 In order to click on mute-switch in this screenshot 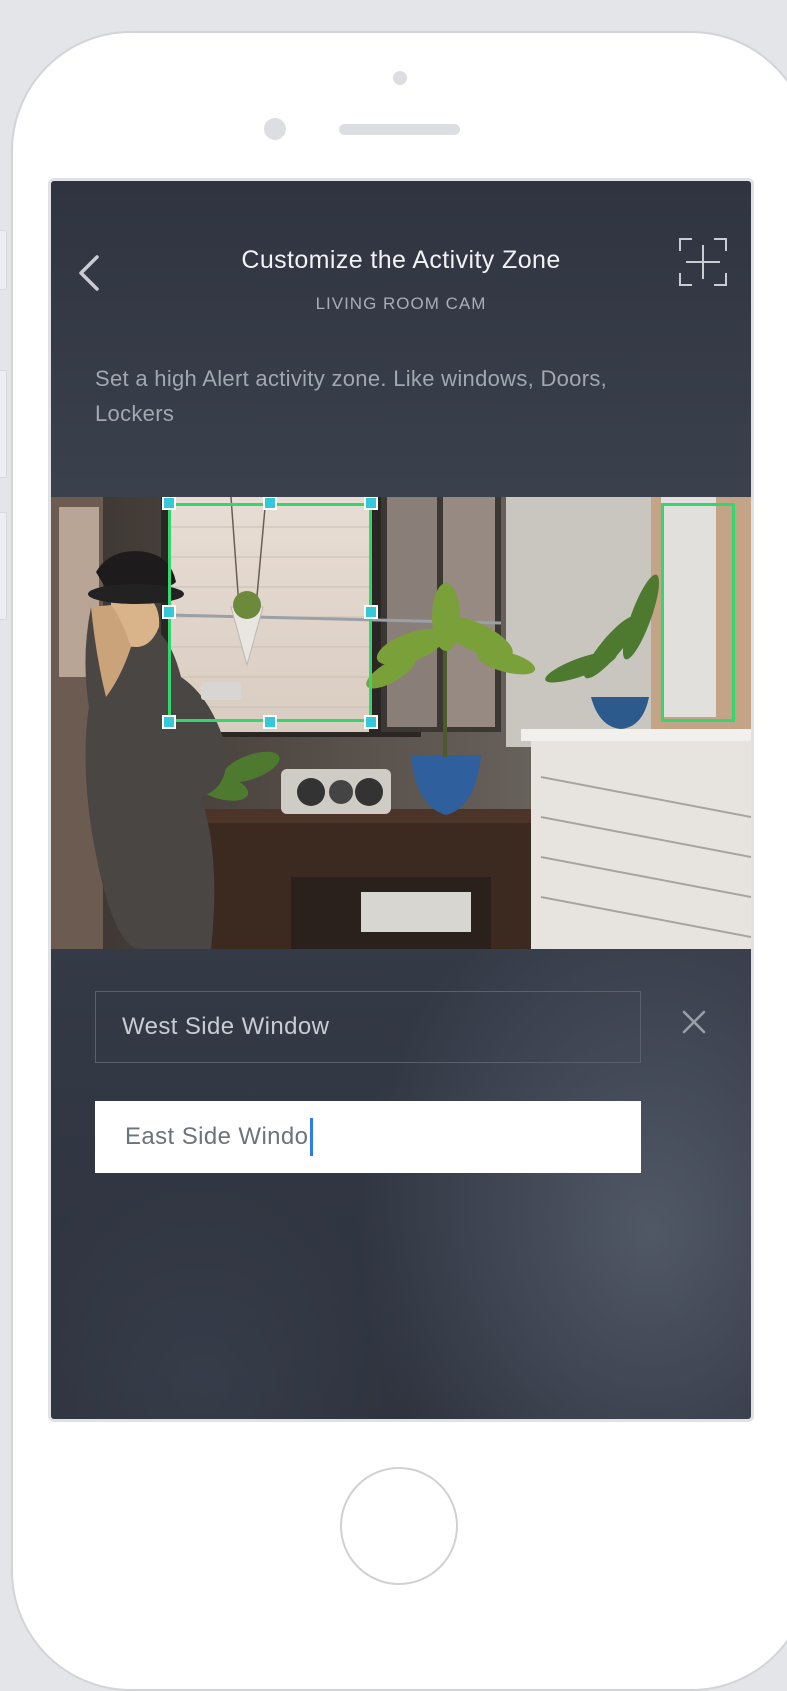, I will do `click(3, 260)`.